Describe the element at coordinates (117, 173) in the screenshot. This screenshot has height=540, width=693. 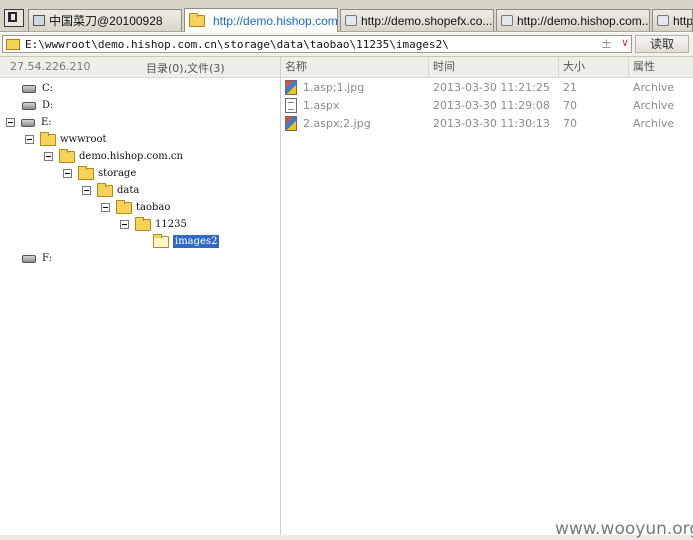
I see `tree-node-label: storage` at that location.